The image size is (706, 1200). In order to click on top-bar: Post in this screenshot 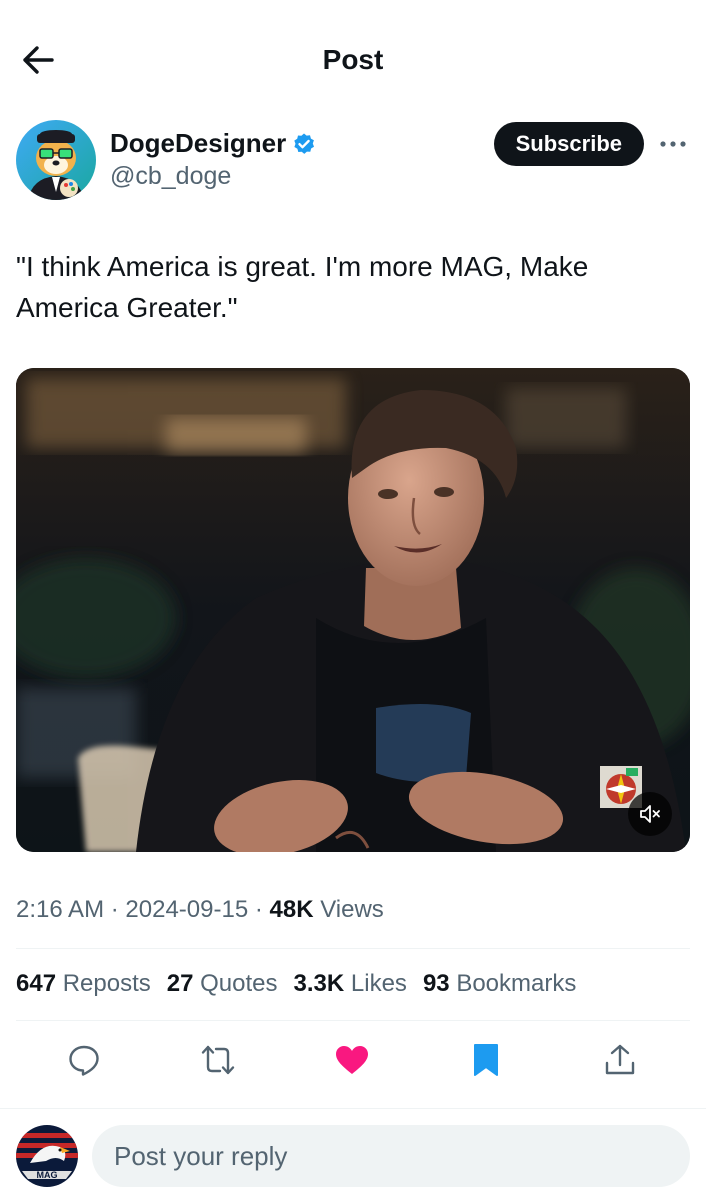, I will do `click(353, 55)`.